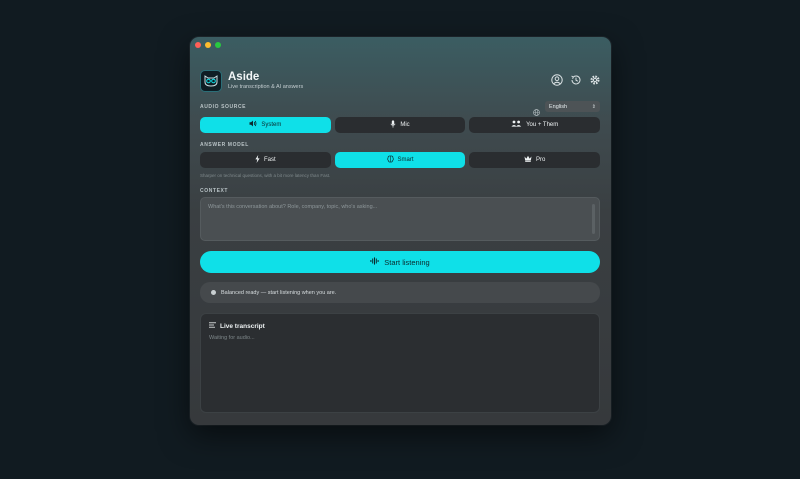  Describe the element at coordinates (211, 81) in the screenshot. I see `owl-logo-icon` at that location.